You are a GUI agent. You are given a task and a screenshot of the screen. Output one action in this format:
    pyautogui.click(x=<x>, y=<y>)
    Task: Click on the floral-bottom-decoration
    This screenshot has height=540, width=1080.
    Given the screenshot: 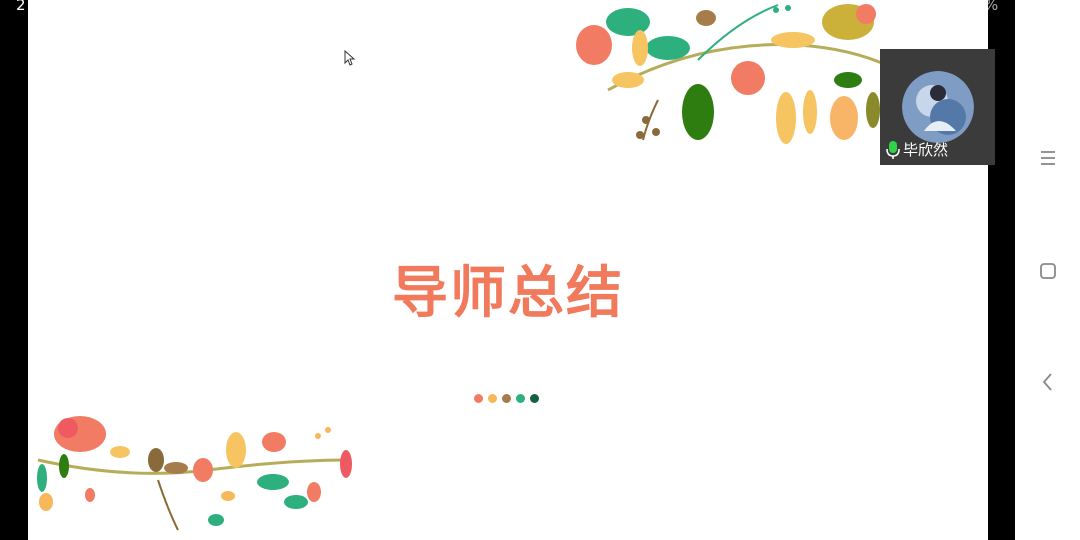 What is the action you would take?
    pyautogui.click(x=194, y=473)
    